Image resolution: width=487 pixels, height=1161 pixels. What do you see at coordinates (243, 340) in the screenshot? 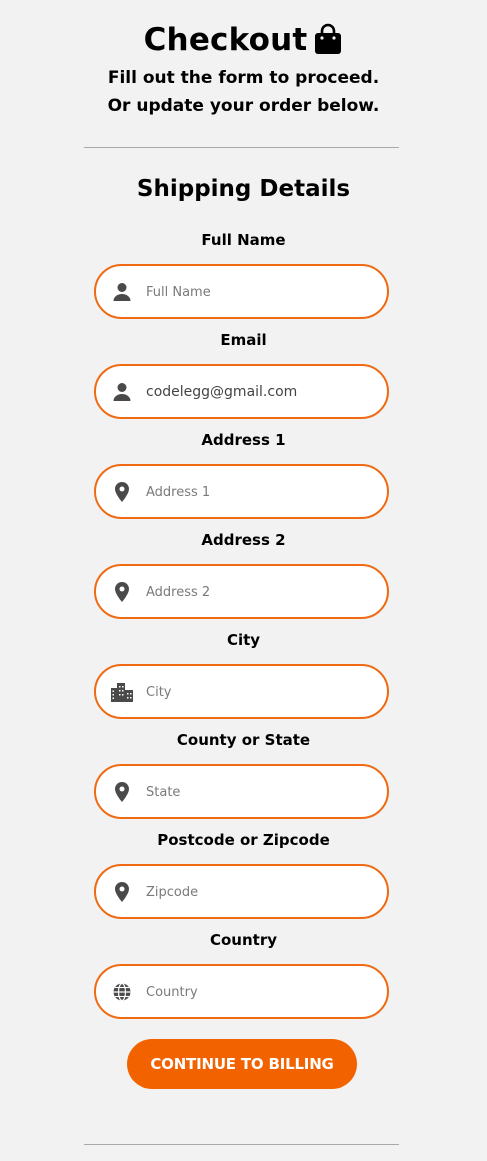
I see `email-label: Email` at bounding box center [243, 340].